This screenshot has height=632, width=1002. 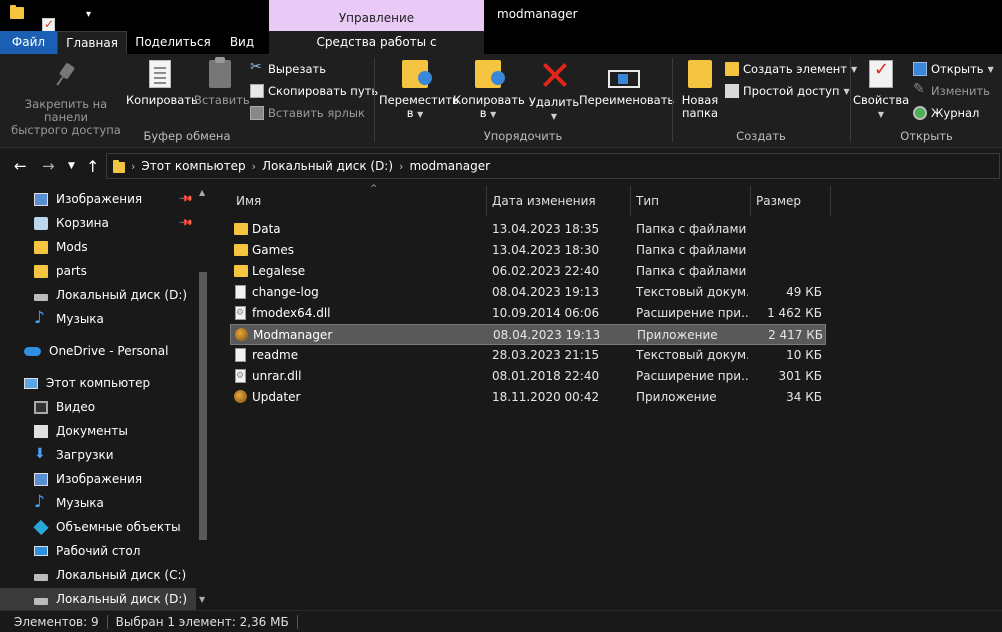 I want to click on pin-quick-access-button: Закрепить на панели быстрого доступа, so click(x=66, y=98).